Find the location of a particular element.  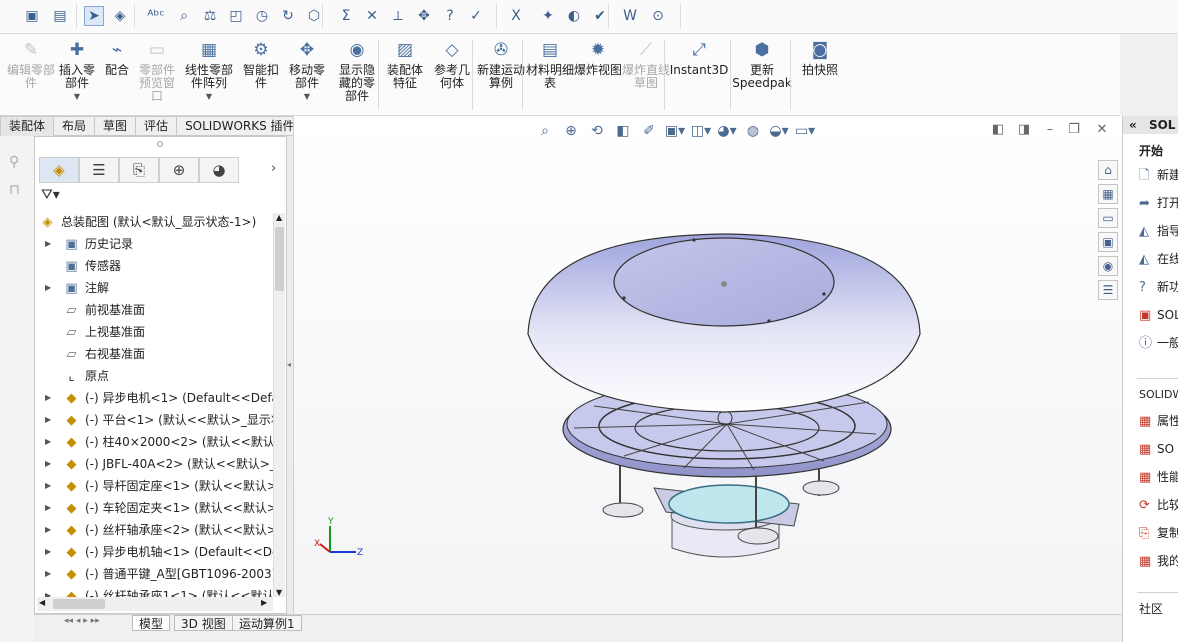

zoom-measure-icon: ⌕ is located at coordinates (184, 16).